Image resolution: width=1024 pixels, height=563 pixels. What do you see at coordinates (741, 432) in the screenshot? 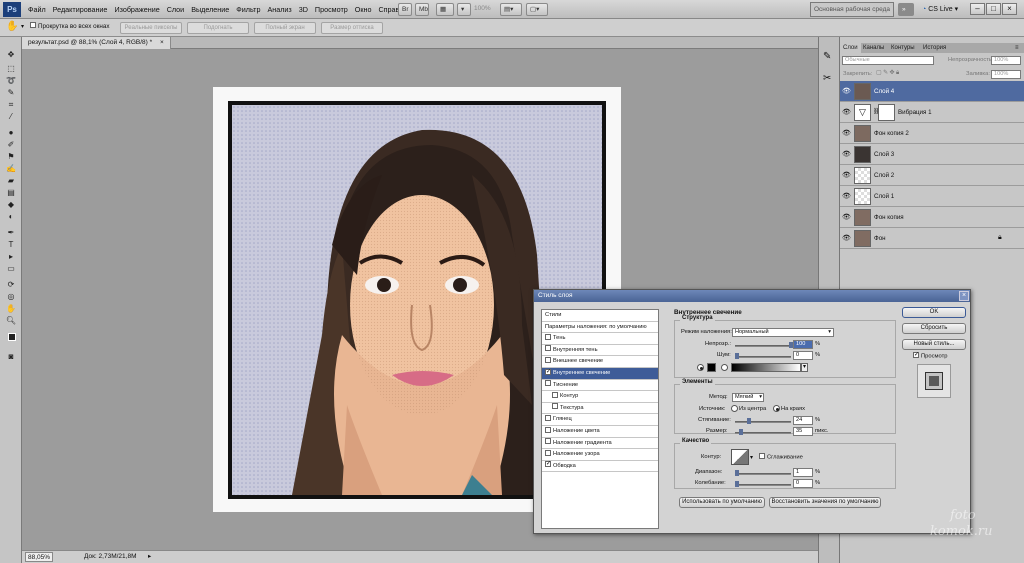
I see `size-slider-knob` at bounding box center [741, 432].